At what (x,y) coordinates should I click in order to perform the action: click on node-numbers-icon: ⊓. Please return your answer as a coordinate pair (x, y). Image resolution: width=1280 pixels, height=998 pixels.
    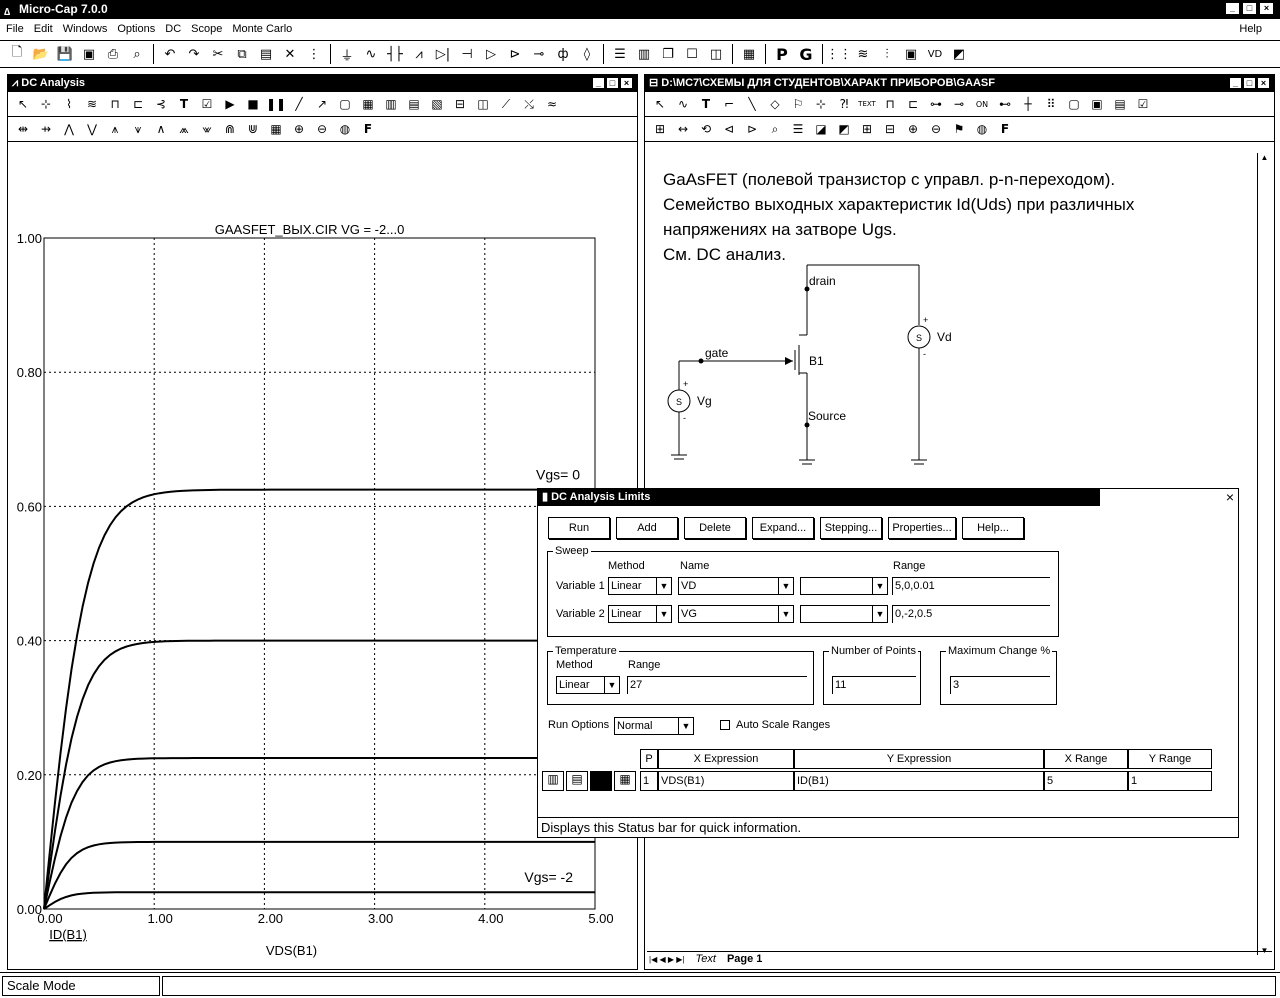
    Looking at the image, I should click on (890, 104).